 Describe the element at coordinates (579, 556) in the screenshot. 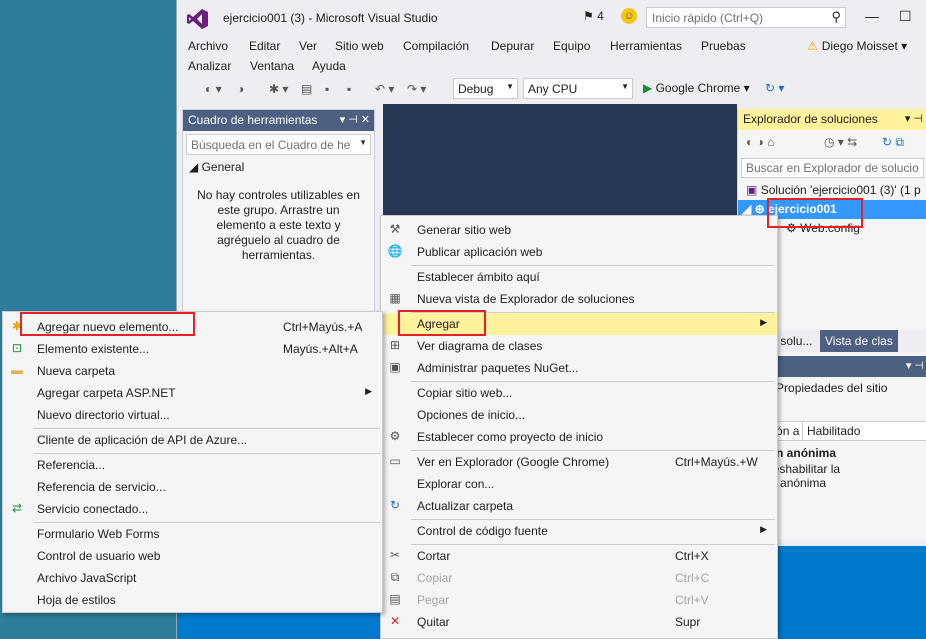

I see `menu-item-cortar: ✂ Cortar Ctrl+X` at that location.